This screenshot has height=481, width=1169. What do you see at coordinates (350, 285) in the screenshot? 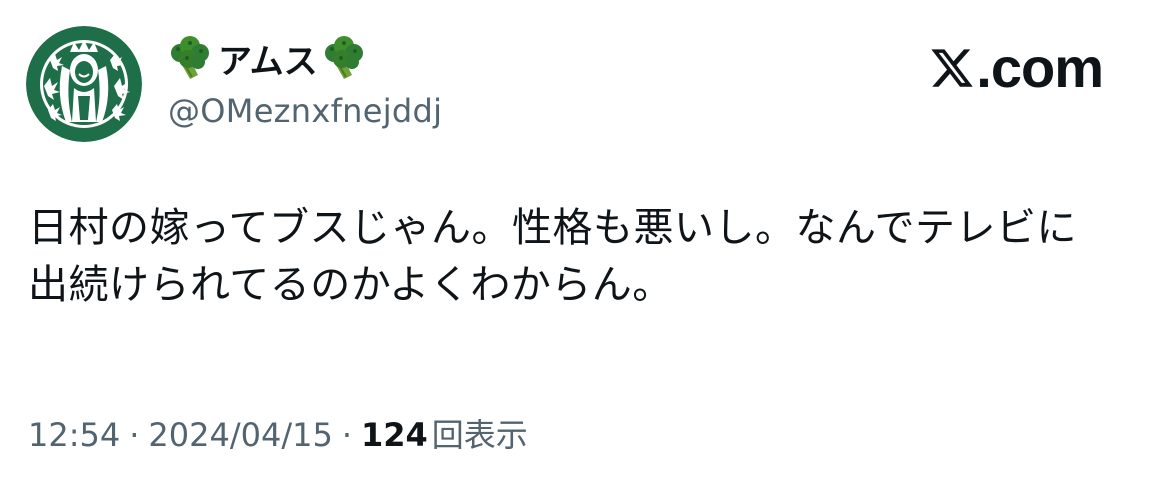
I see `tweet-text-line: 出続けられてるのかよくわからん。` at bounding box center [350, 285].